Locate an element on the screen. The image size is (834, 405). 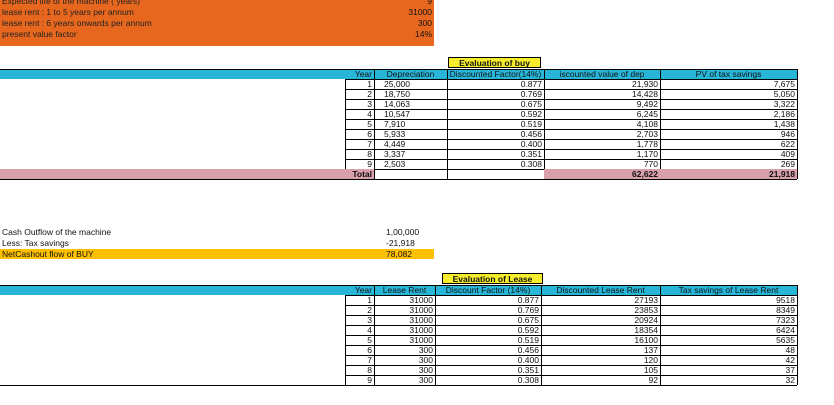
param-value: 300 is located at coordinates (424, 23).